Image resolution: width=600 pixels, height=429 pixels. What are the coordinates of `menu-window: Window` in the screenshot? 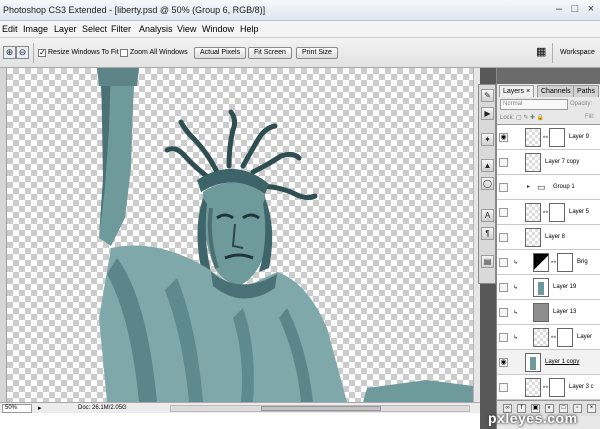 It's located at (218, 29).